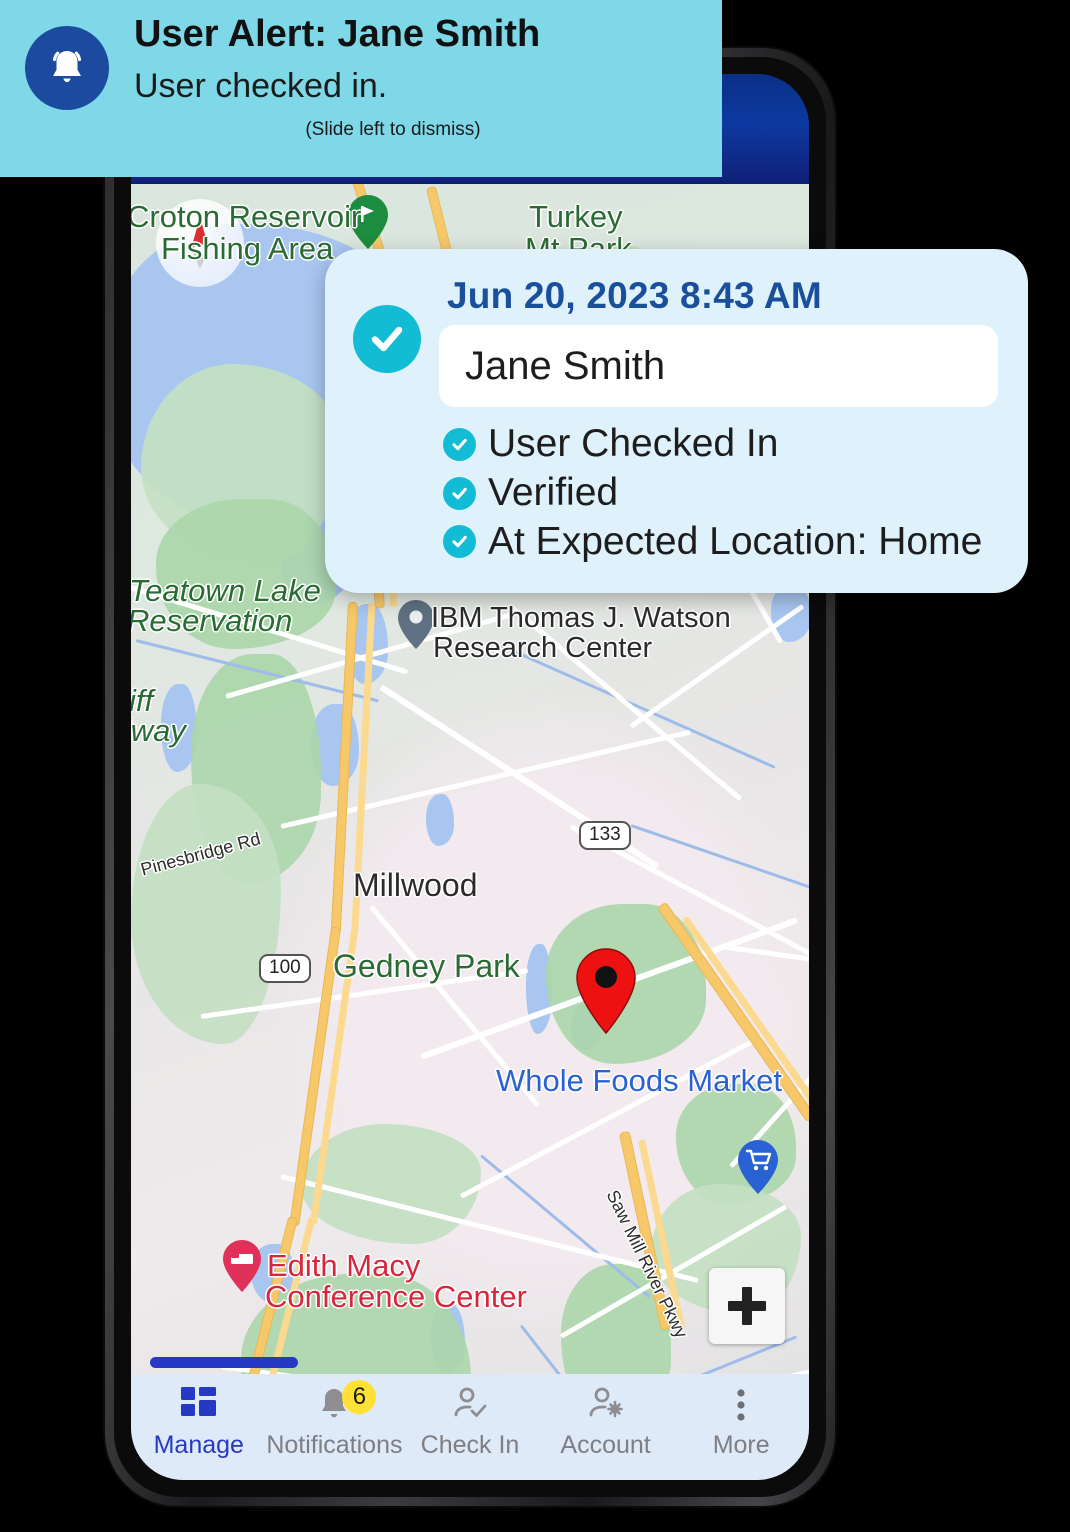  Describe the element at coordinates (393, 130) in the screenshot. I see `alert-dismiss-hint: (Slide left to dismiss)` at that location.